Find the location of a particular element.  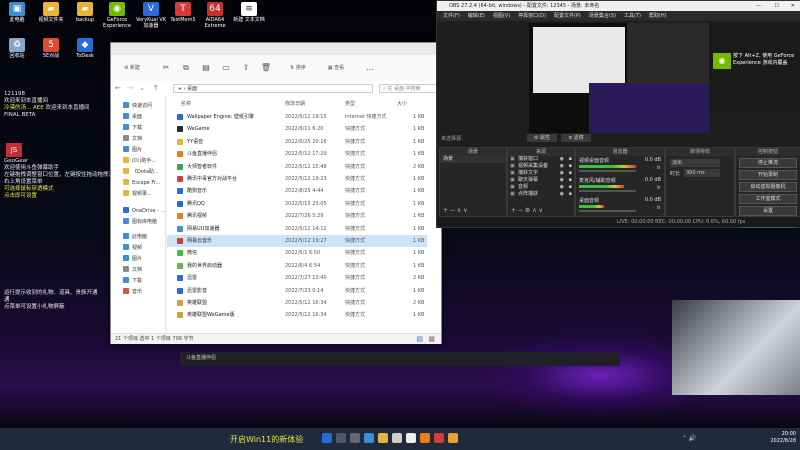

app-icon is located at coordinates (439, 438).